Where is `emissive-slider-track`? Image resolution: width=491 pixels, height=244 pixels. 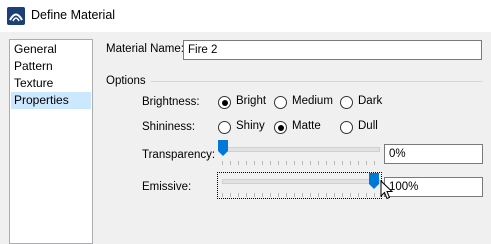
emissive-slider-track is located at coordinates (301, 181).